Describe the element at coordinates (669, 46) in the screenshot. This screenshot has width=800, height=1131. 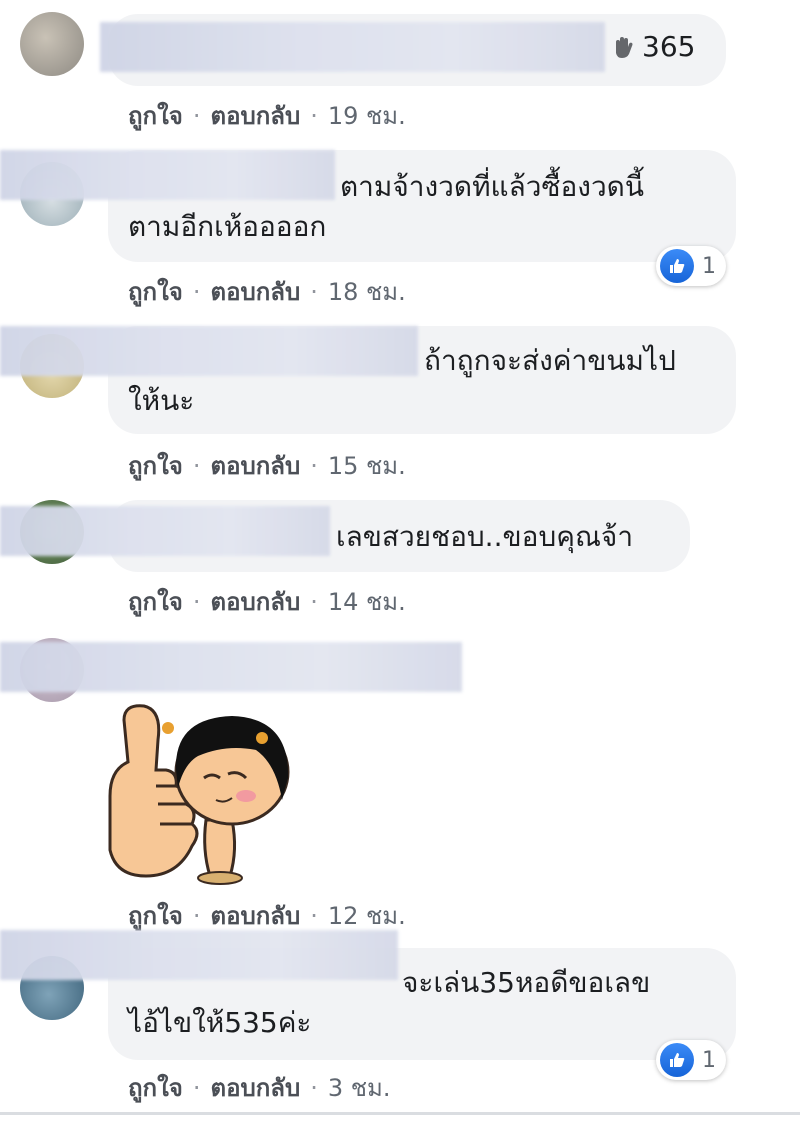
I see `inline-reaction-count: 365` at that location.